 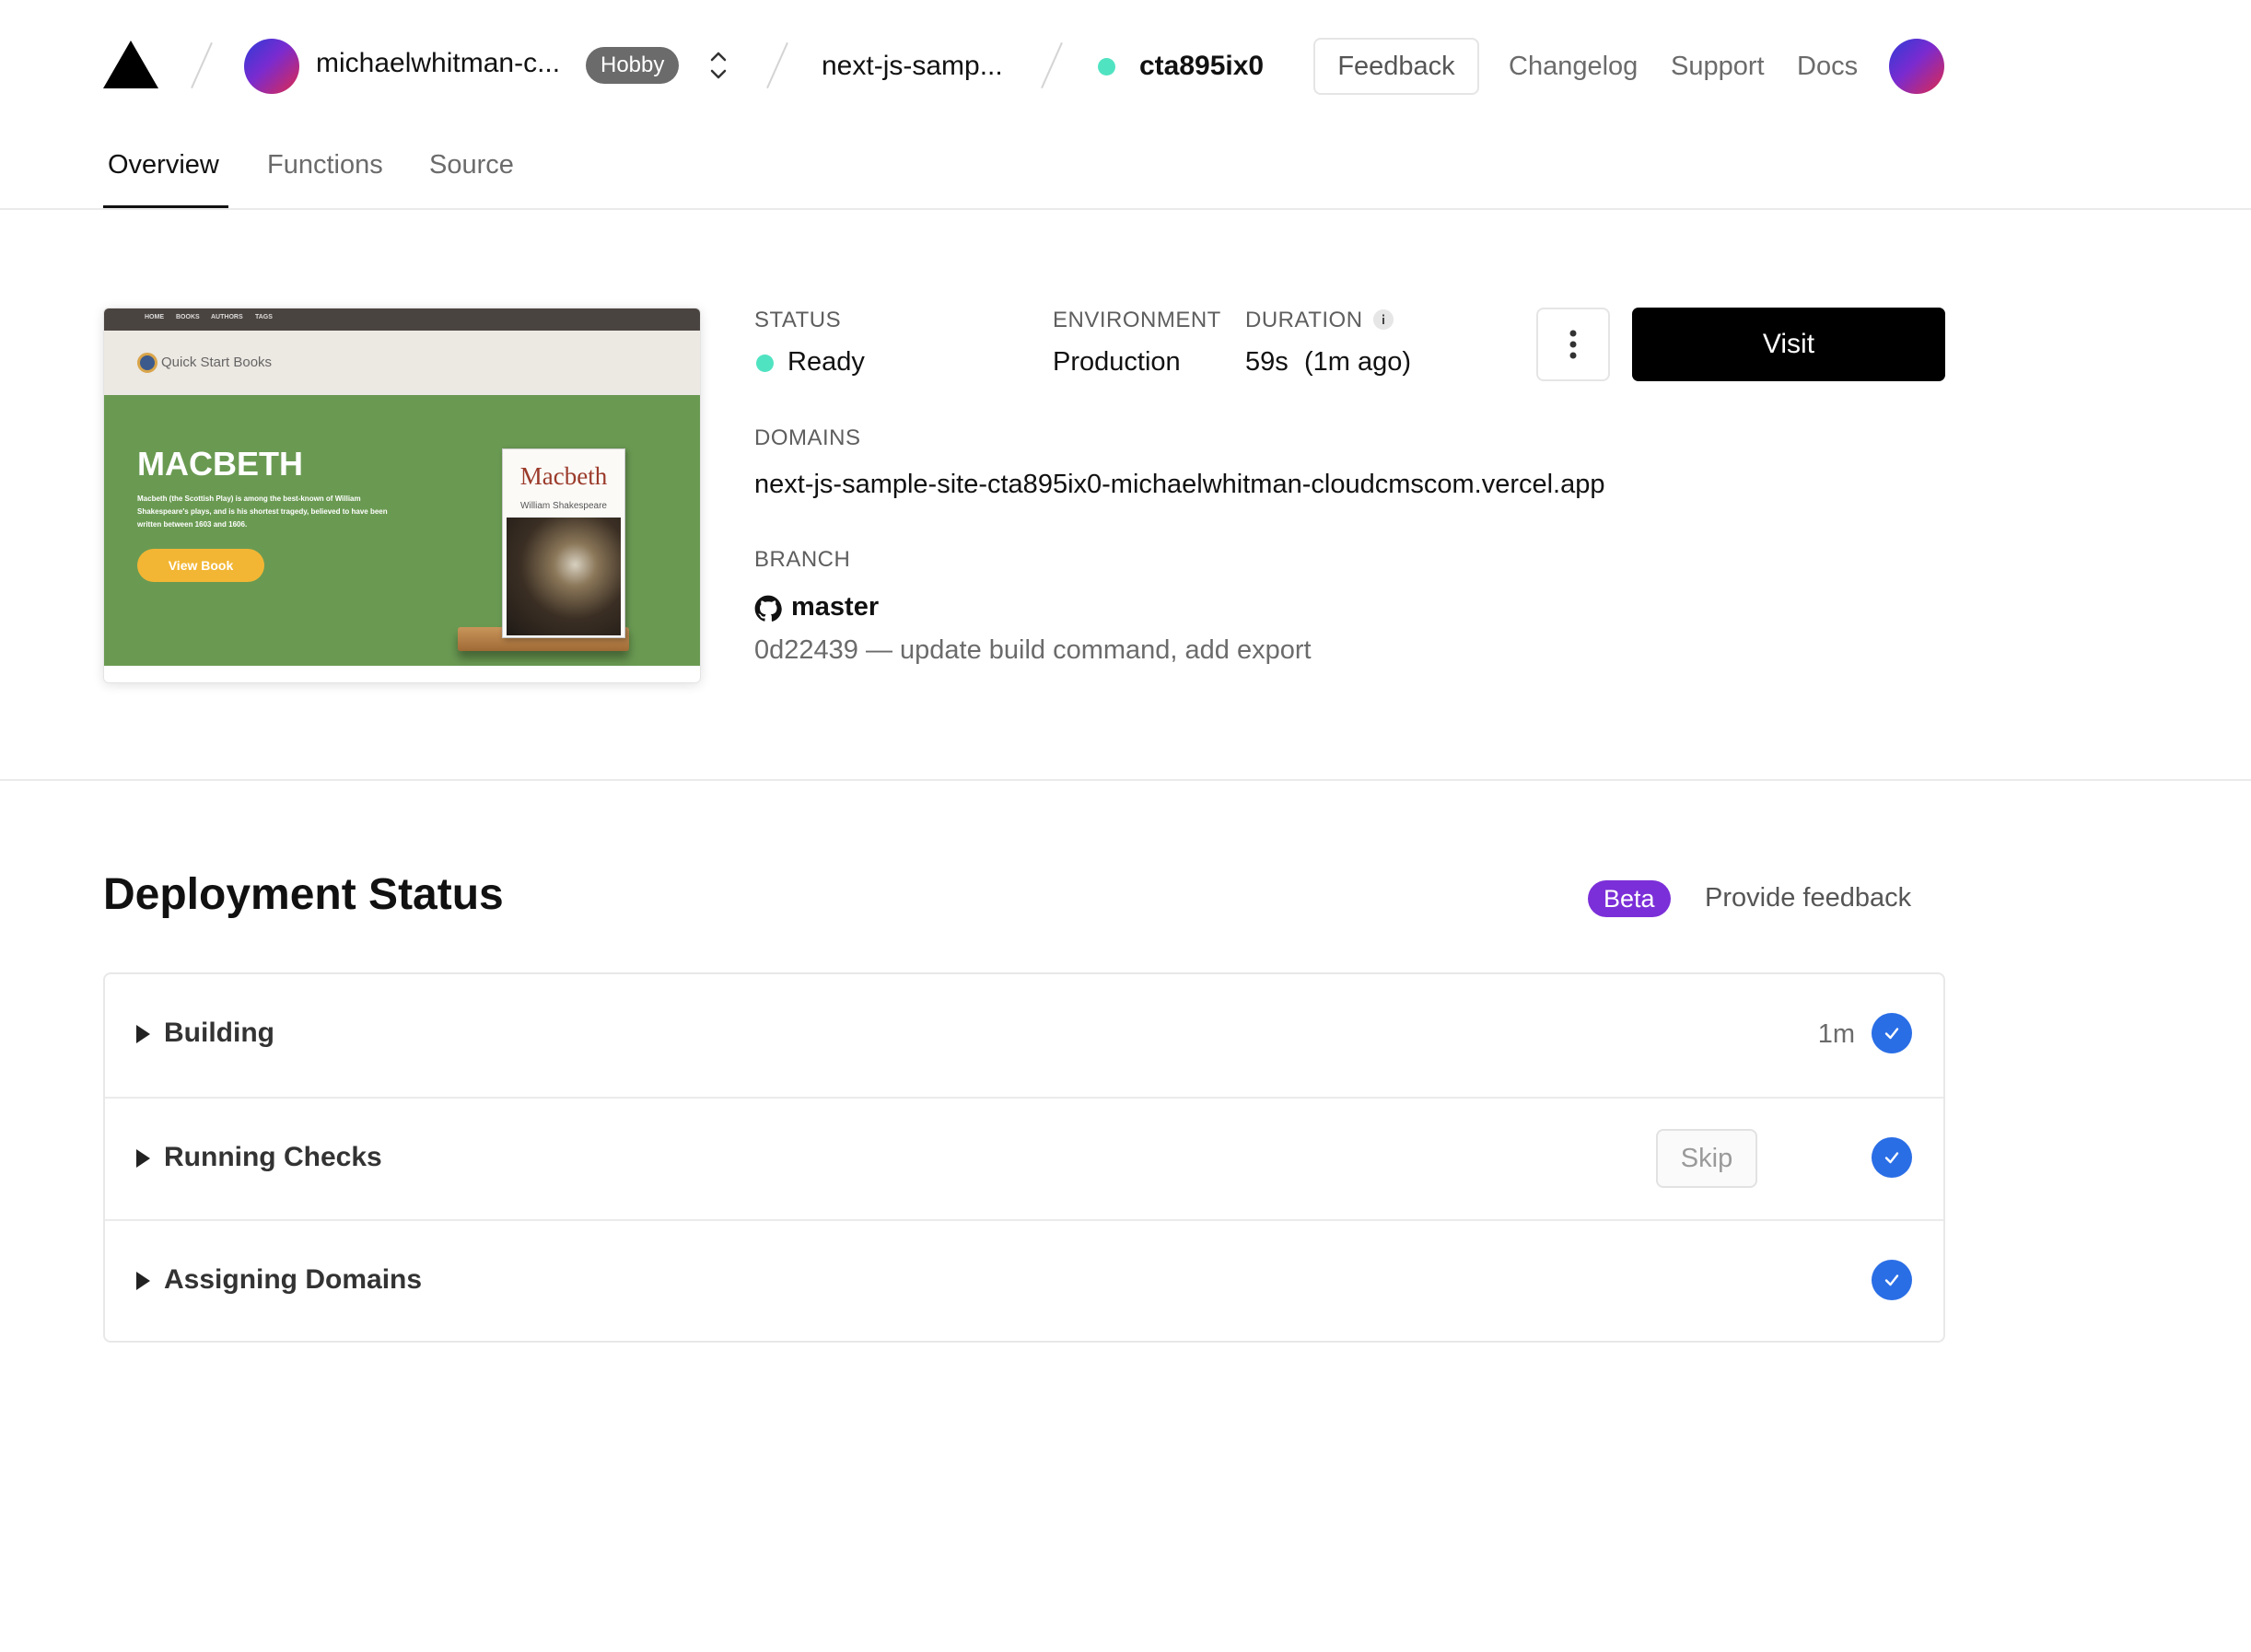 What do you see at coordinates (1201, 66) in the screenshot?
I see `deployment-id: cta895ix0` at bounding box center [1201, 66].